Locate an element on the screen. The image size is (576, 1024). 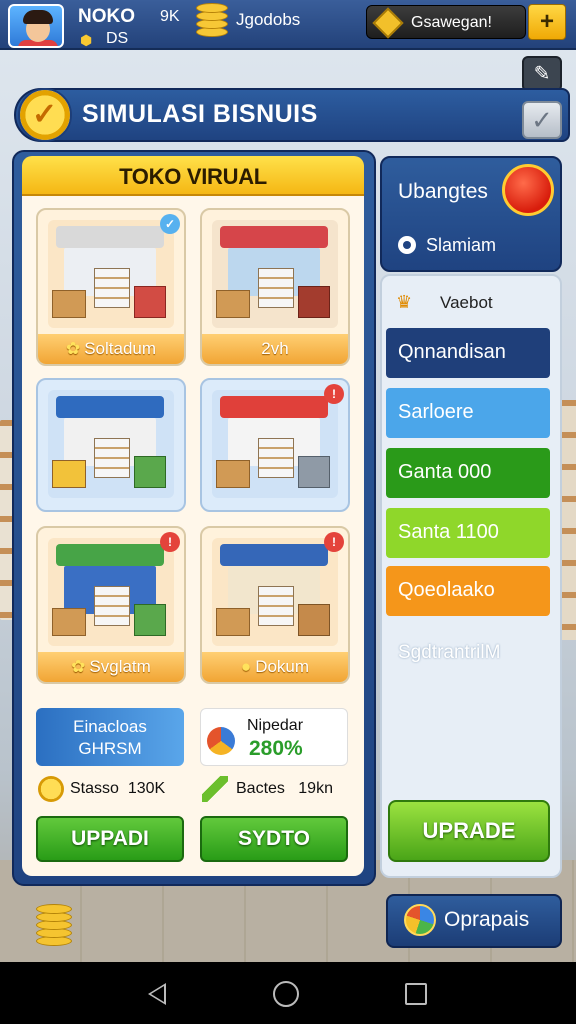
operations-label: Oprapais is located at coordinates (487, 919).